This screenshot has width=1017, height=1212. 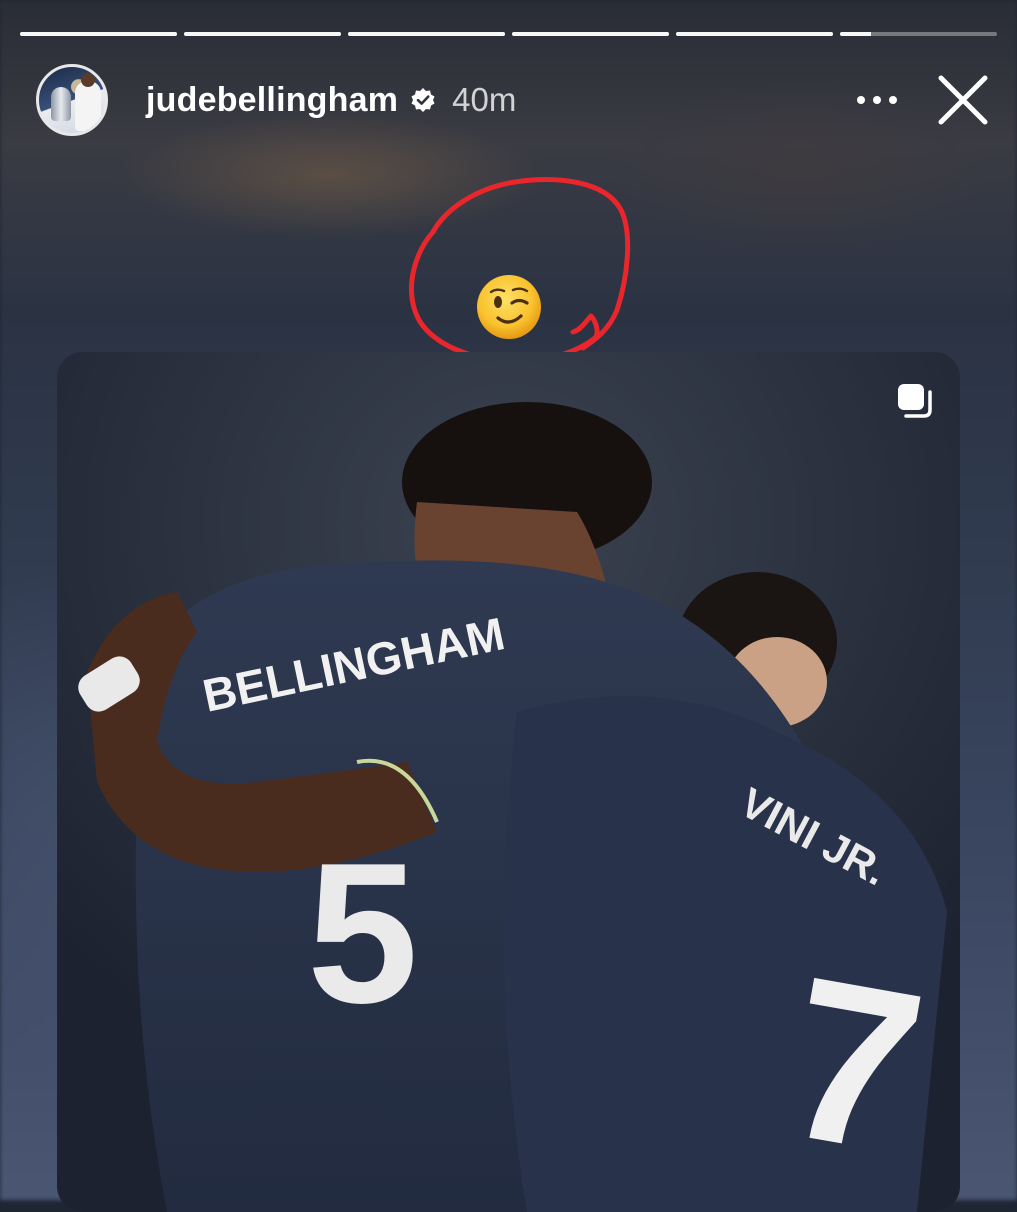 What do you see at coordinates (72, 100) in the screenshot?
I see `avatar` at bounding box center [72, 100].